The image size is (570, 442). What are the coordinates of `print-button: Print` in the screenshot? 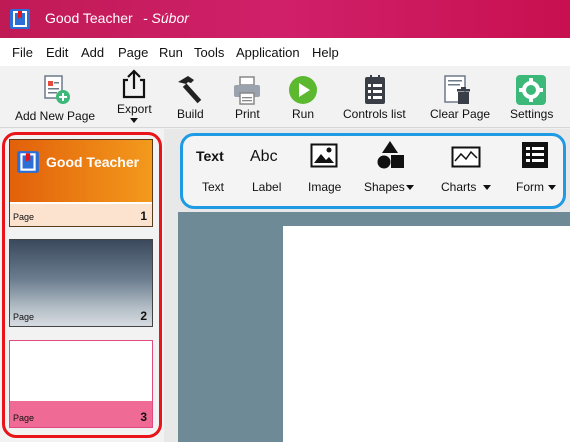 It's located at (248, 97).